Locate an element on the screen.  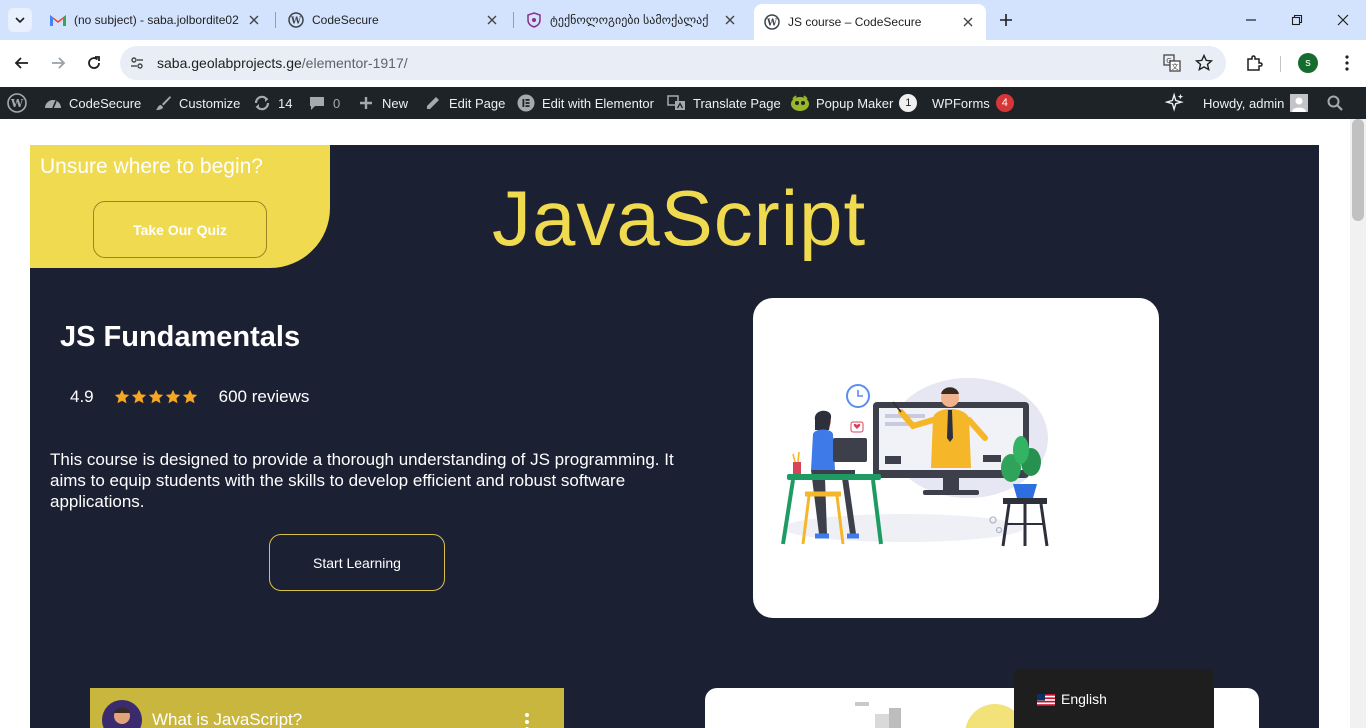
reload-button is located at coordinates (94, 63).